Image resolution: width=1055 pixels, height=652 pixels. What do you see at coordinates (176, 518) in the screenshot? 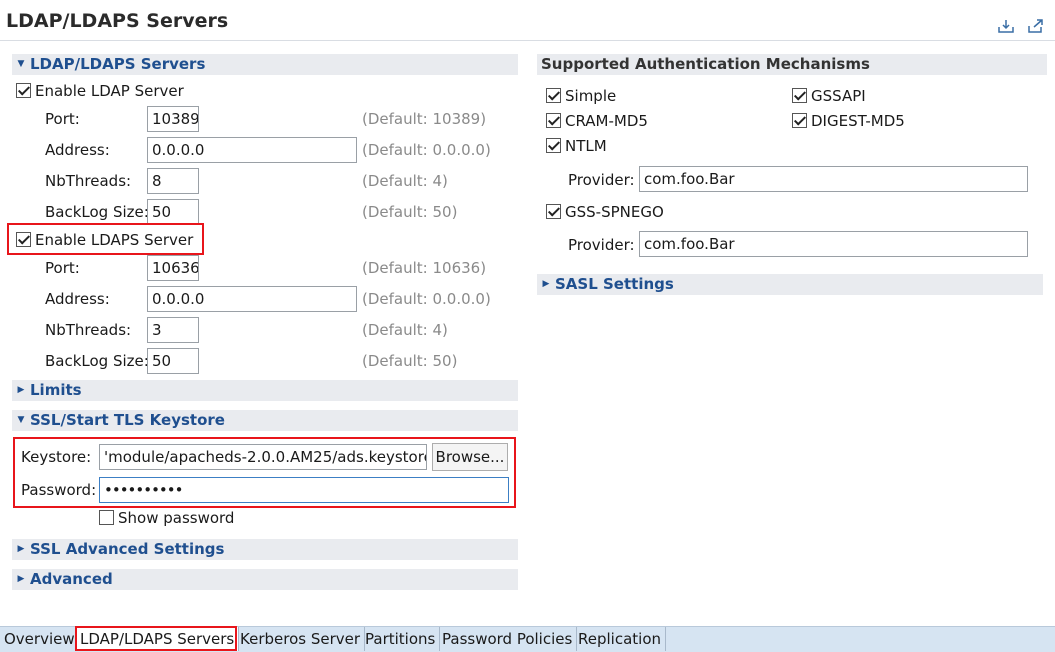
I see `show-password-label: Show password` at bounding box center [176, 518].